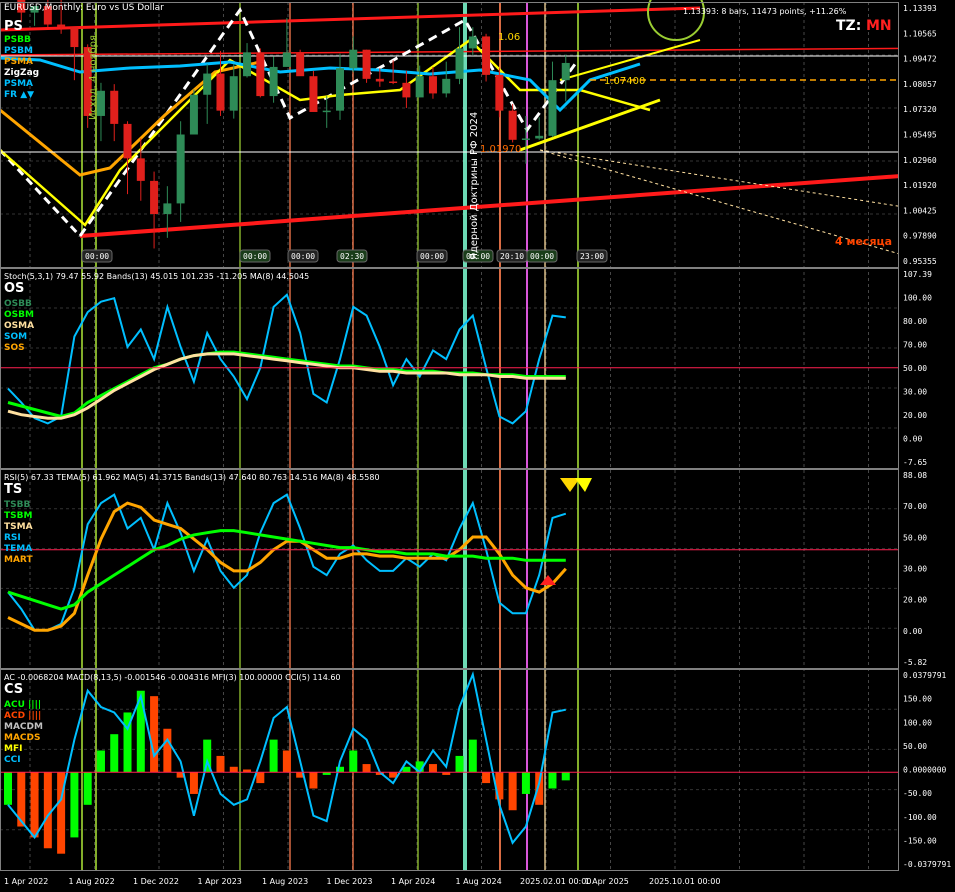 This screenshot has width=955, height=892. Describe the element at coordinates (92, 881) in the screenshot. I see `time-label: 1 Aug 2022` at that location.